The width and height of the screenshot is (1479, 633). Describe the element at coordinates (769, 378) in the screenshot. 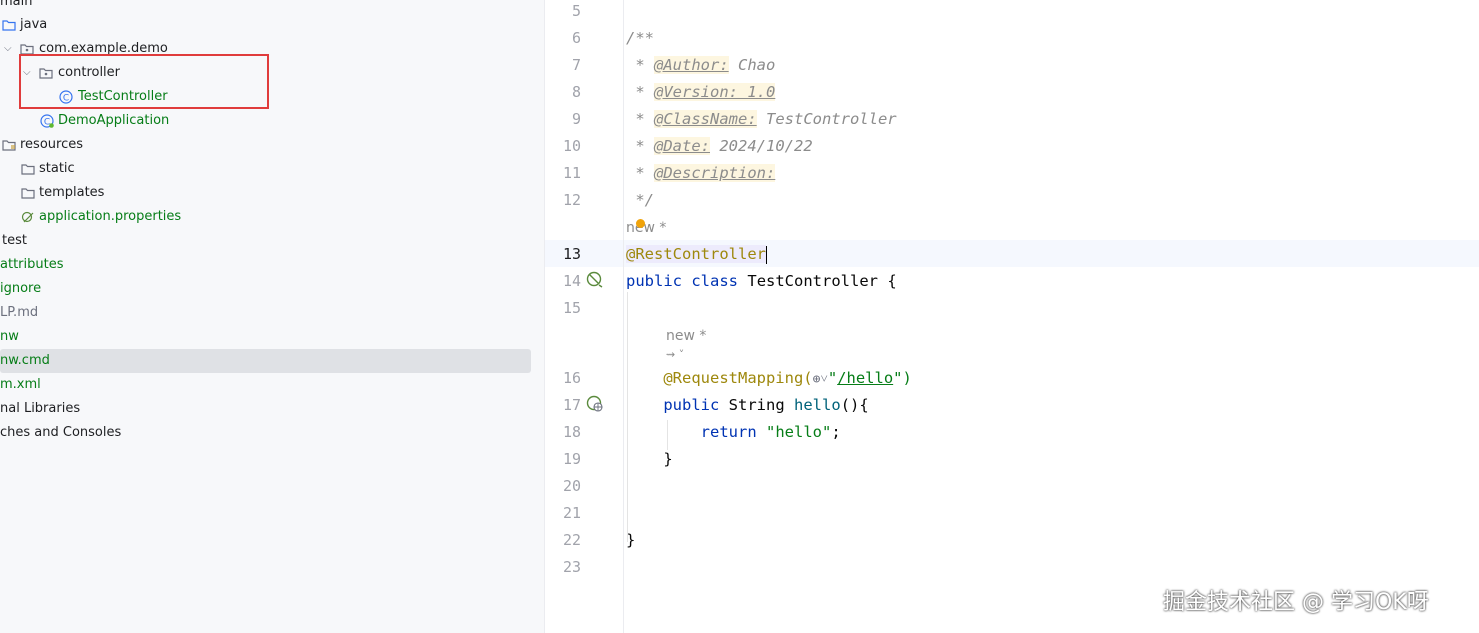

I see `code-line-16: @RequestMapping(⊕˅"/hello")` at that location.